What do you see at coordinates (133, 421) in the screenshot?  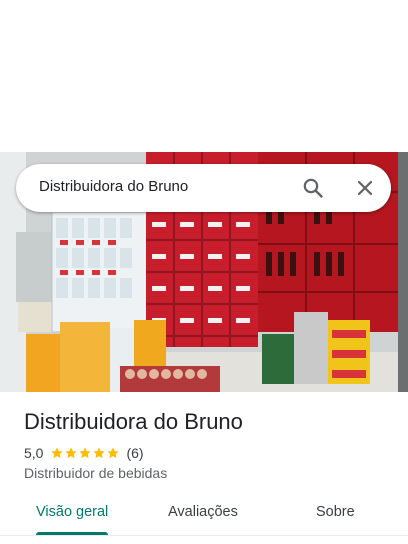 I see `place-title: Distribuidora do Bruno` at bounding box center [133, 421].